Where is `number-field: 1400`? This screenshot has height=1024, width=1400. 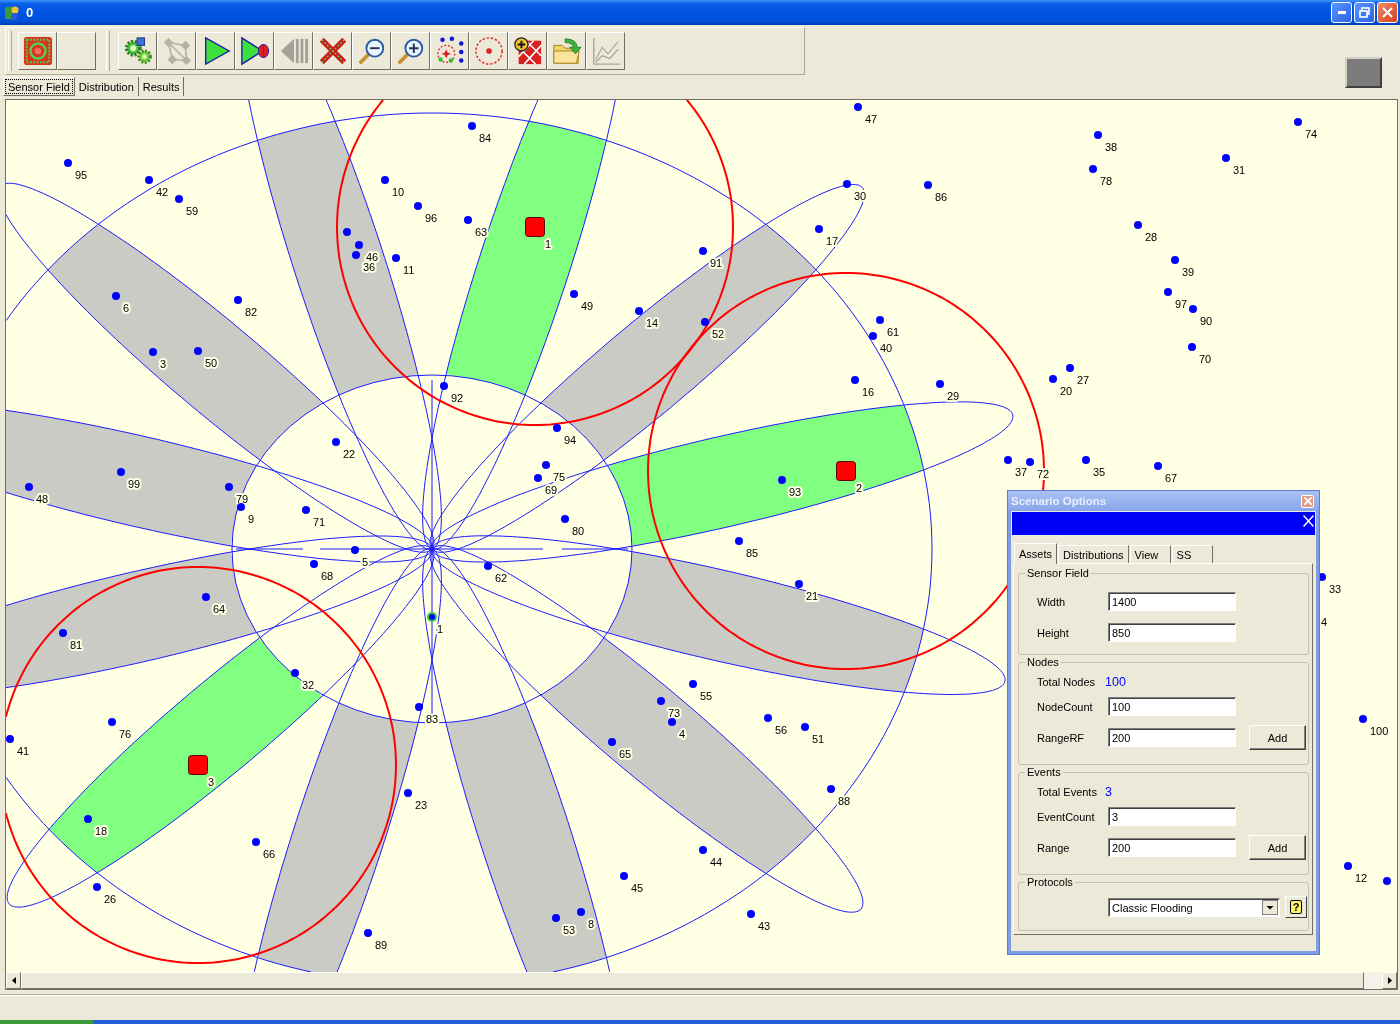 number-field: 1400 is located at coordinates (1172, 601).